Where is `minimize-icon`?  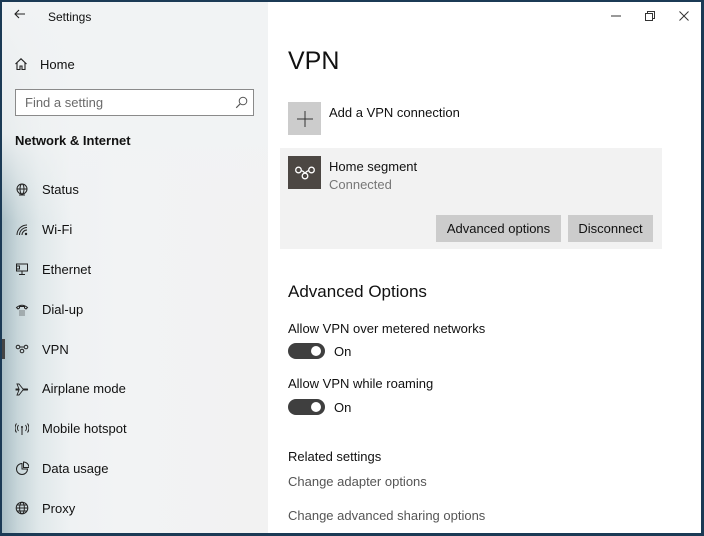
minimize-icon is located at coordinates (616, 16).